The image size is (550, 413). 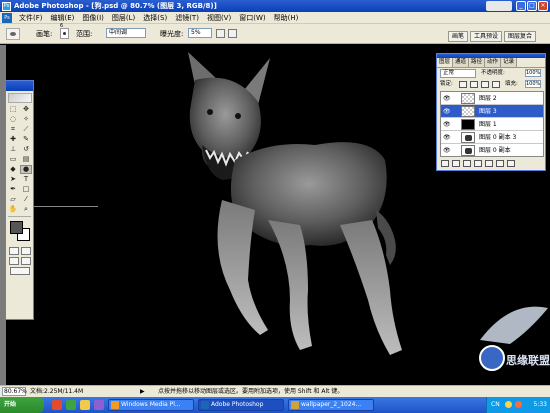 What do you see at coordinates (13, 109) in the screenshot?
I see `marquee-tool-icon: ⬚` at bounding box center [13, 109].